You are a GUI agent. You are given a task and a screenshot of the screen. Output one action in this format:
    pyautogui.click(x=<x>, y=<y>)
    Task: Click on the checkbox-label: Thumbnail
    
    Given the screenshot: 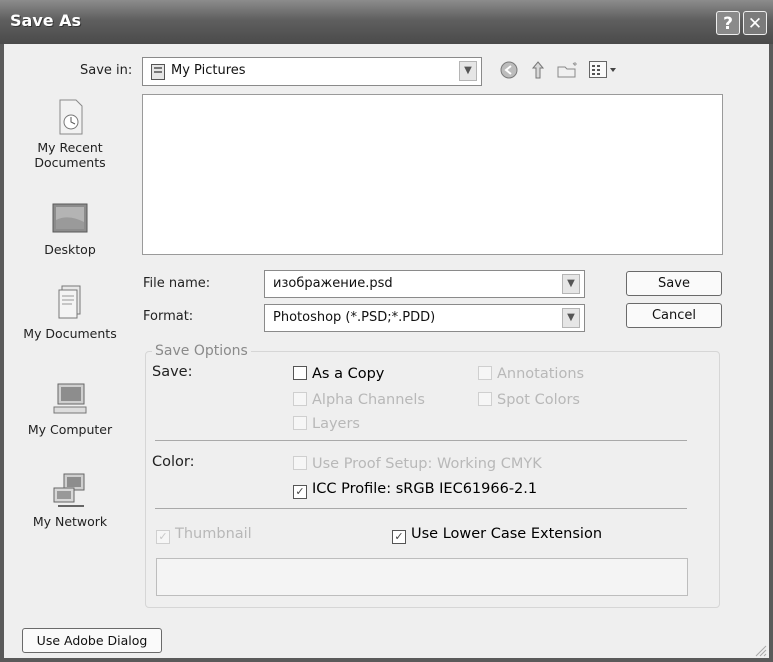 What is the action you would take?
    pyautogui.click(x=213, y=534)
    